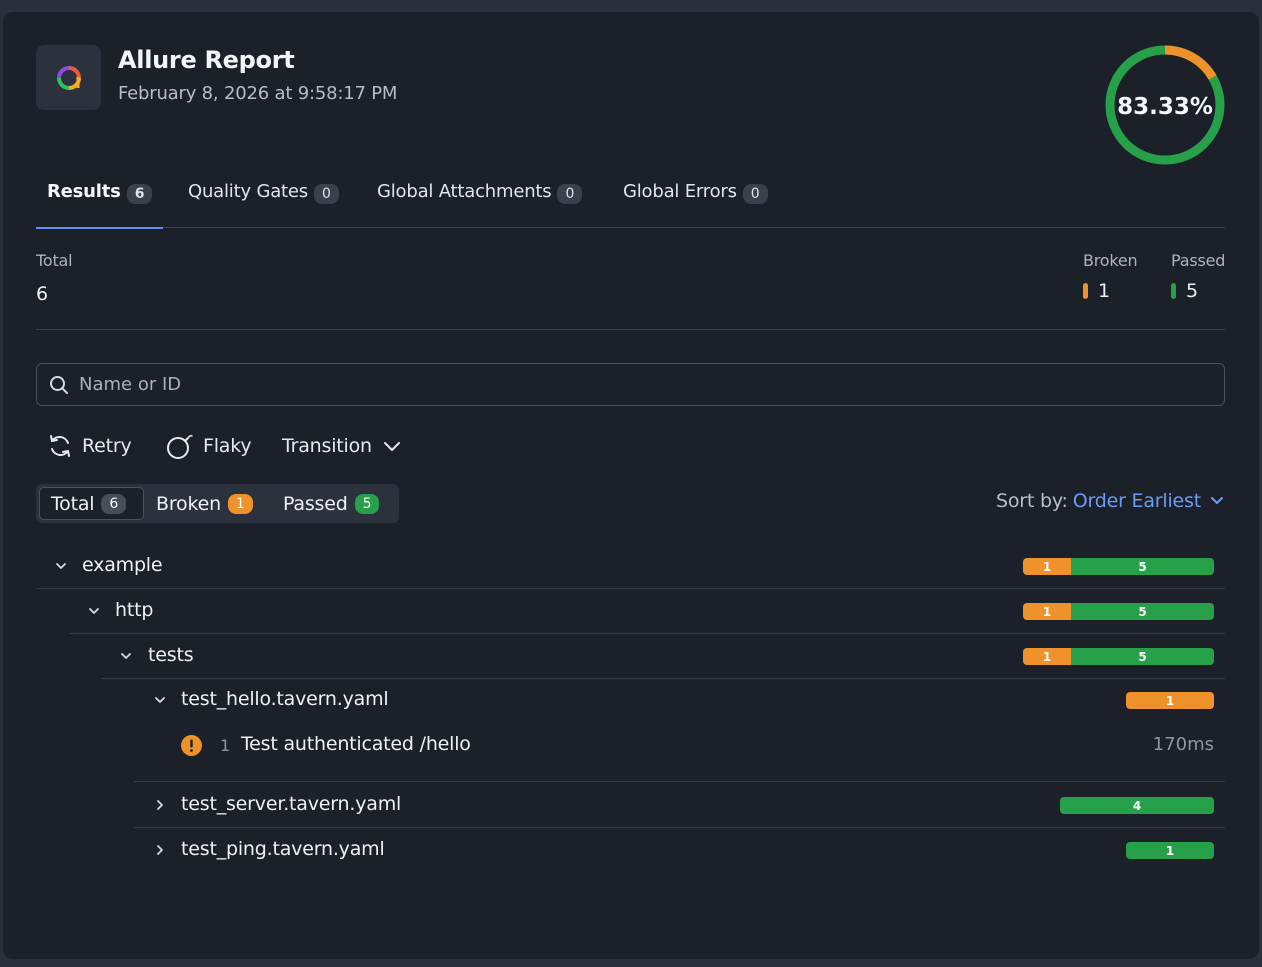 This screenshot has height=967, width=1262. Describe the element at coordinates (60, 446) in the screenshot. I see `retry-icon` at that location.